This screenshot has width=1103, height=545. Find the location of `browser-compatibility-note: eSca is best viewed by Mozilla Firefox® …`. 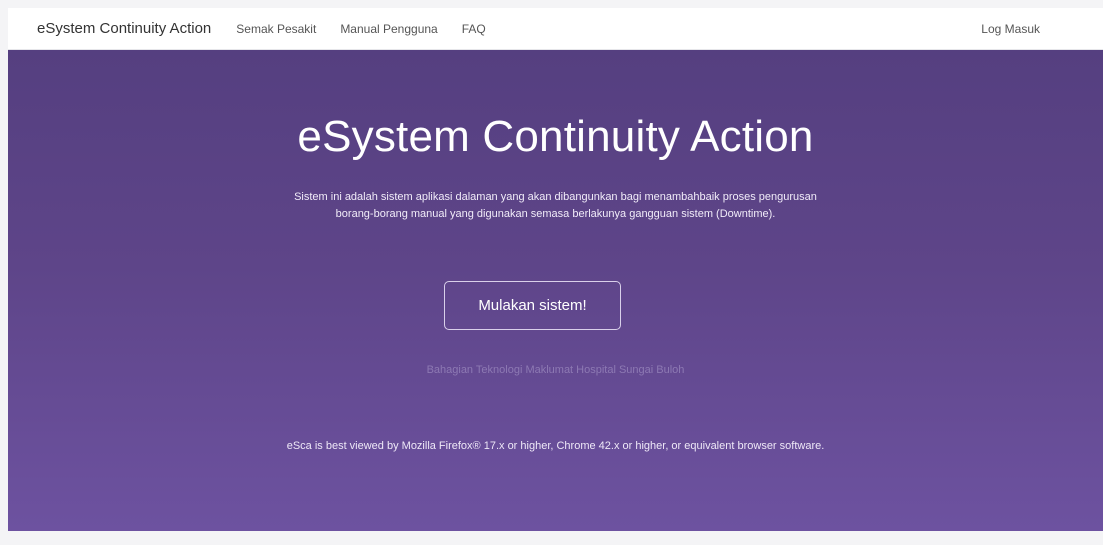

browser-compatibility-note: eSca is best viewed by Mozilla Firefox® … is located at coordinates (555, 446).